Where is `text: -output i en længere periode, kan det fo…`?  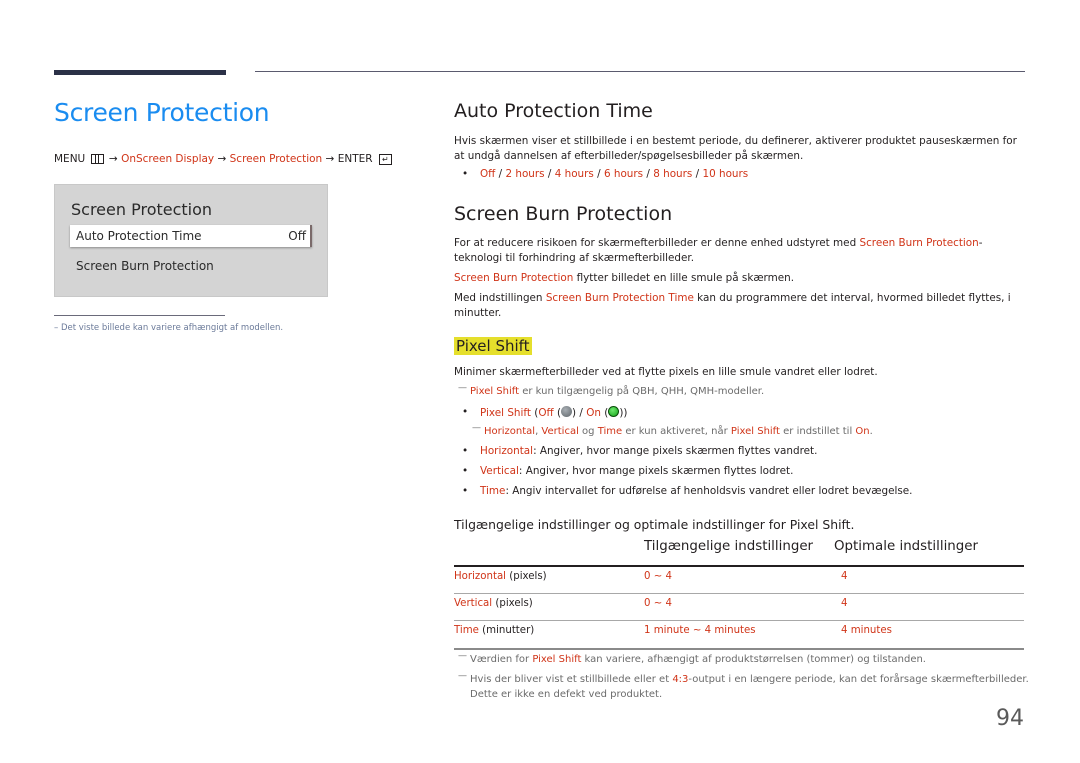 text: -output i en længere periode, kan det fo… is located at coordinates (858, 679).